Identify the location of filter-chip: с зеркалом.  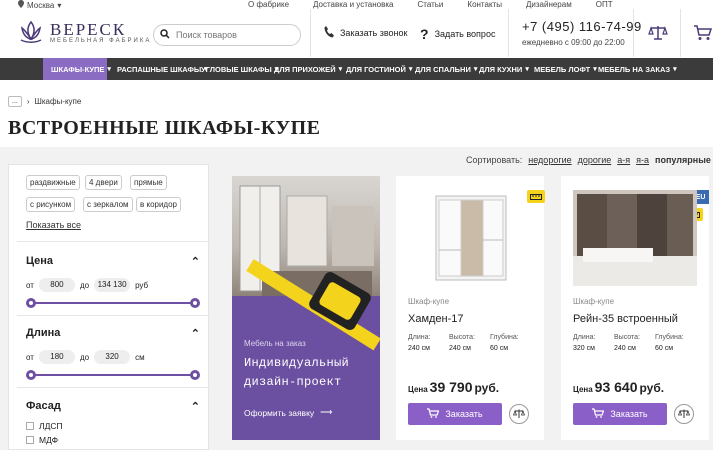
(108, 204).